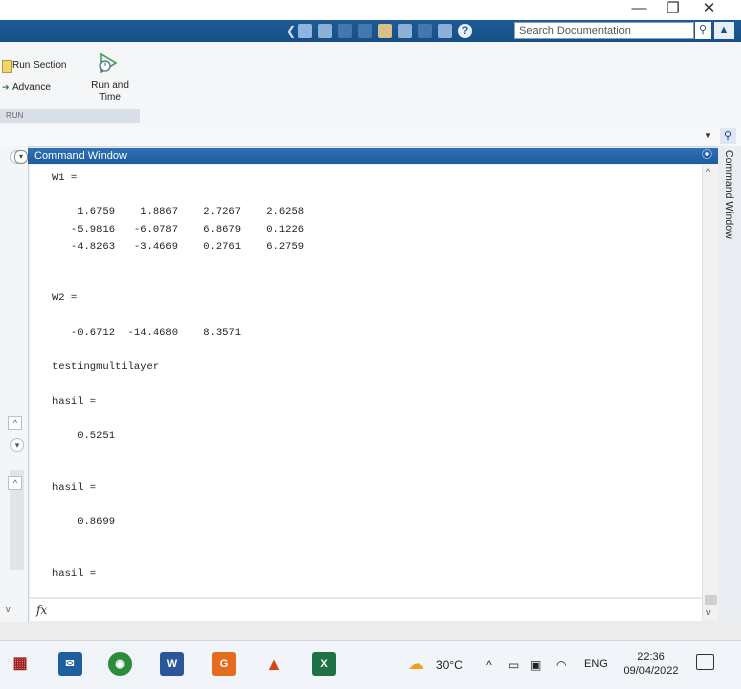  What do you see at coordinates (535, 665) in the screenshot?
I see `network-settings-icon: ▣` at bounding box center [535, 665].